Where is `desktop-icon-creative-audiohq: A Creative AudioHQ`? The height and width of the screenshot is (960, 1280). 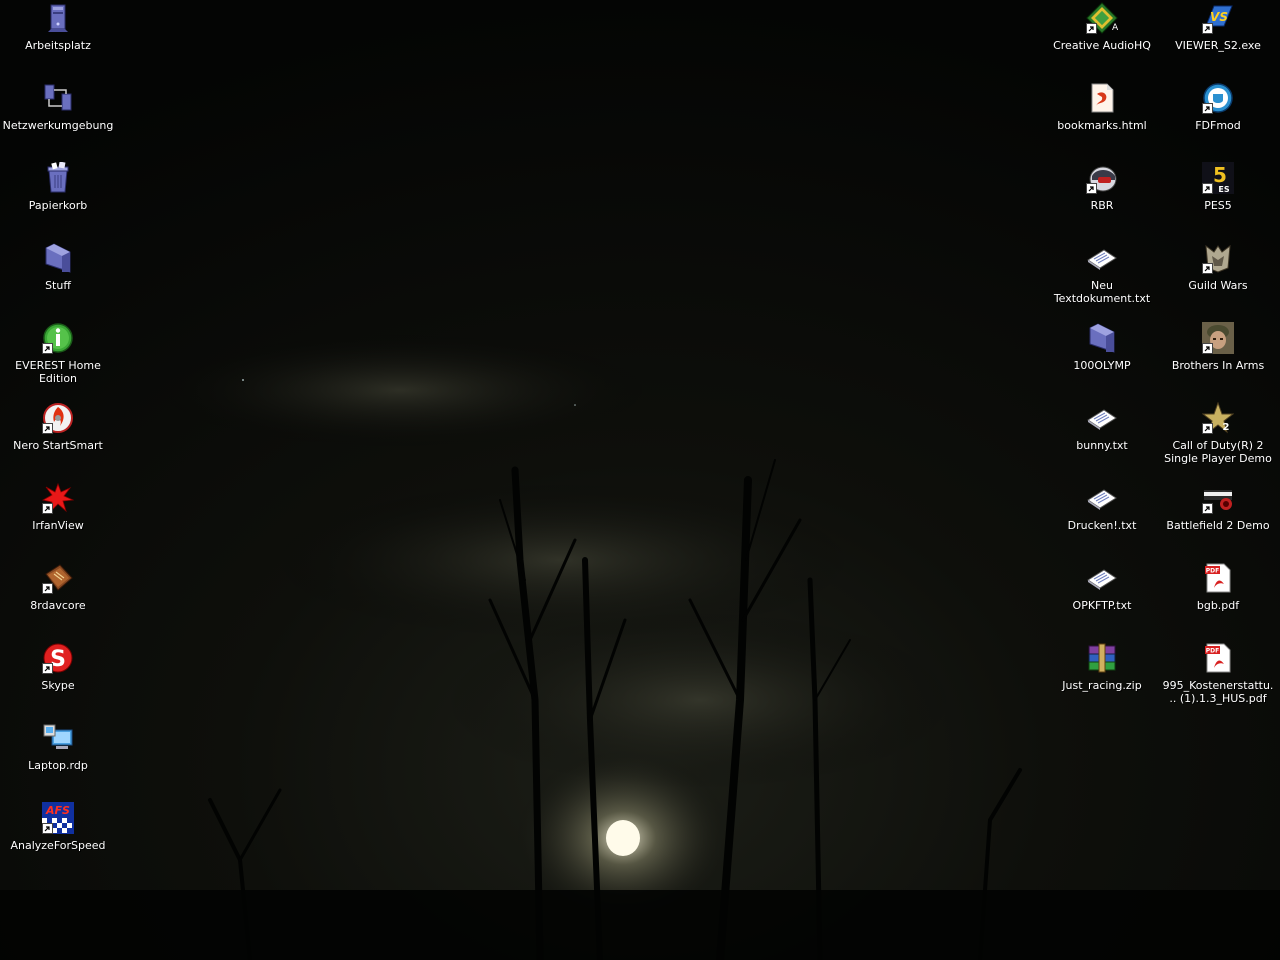 desktop-icon-creative-audiohq: A Creative AudioHQ is located at coordinates (1102, 38).